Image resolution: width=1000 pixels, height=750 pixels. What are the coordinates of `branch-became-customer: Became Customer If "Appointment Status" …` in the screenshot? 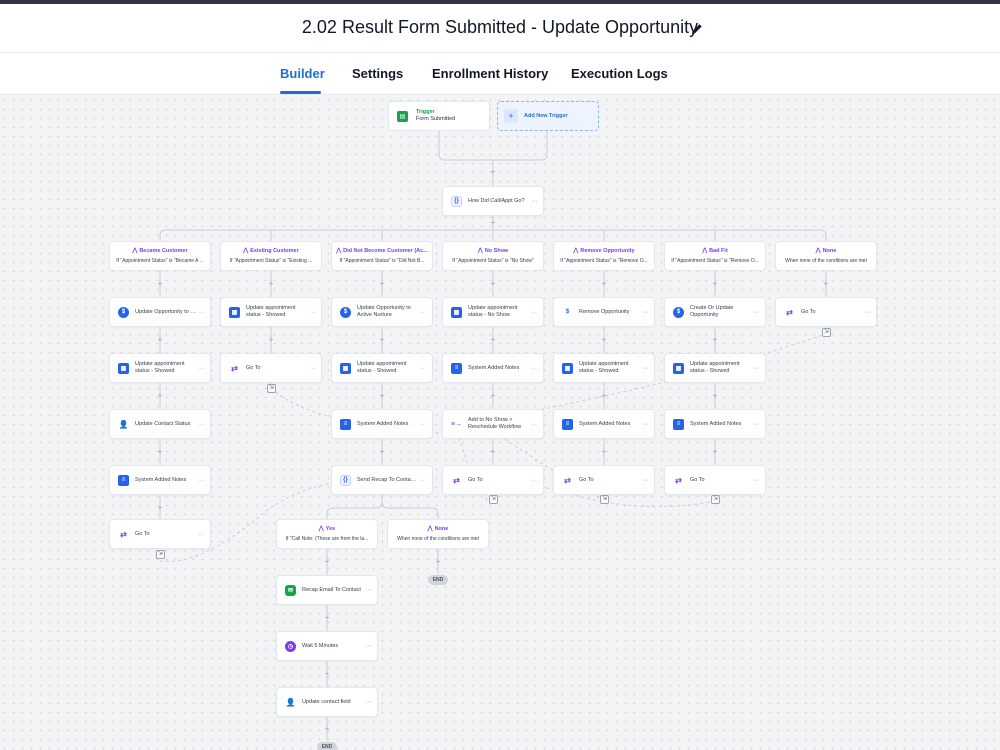 It's located at (160, 256).